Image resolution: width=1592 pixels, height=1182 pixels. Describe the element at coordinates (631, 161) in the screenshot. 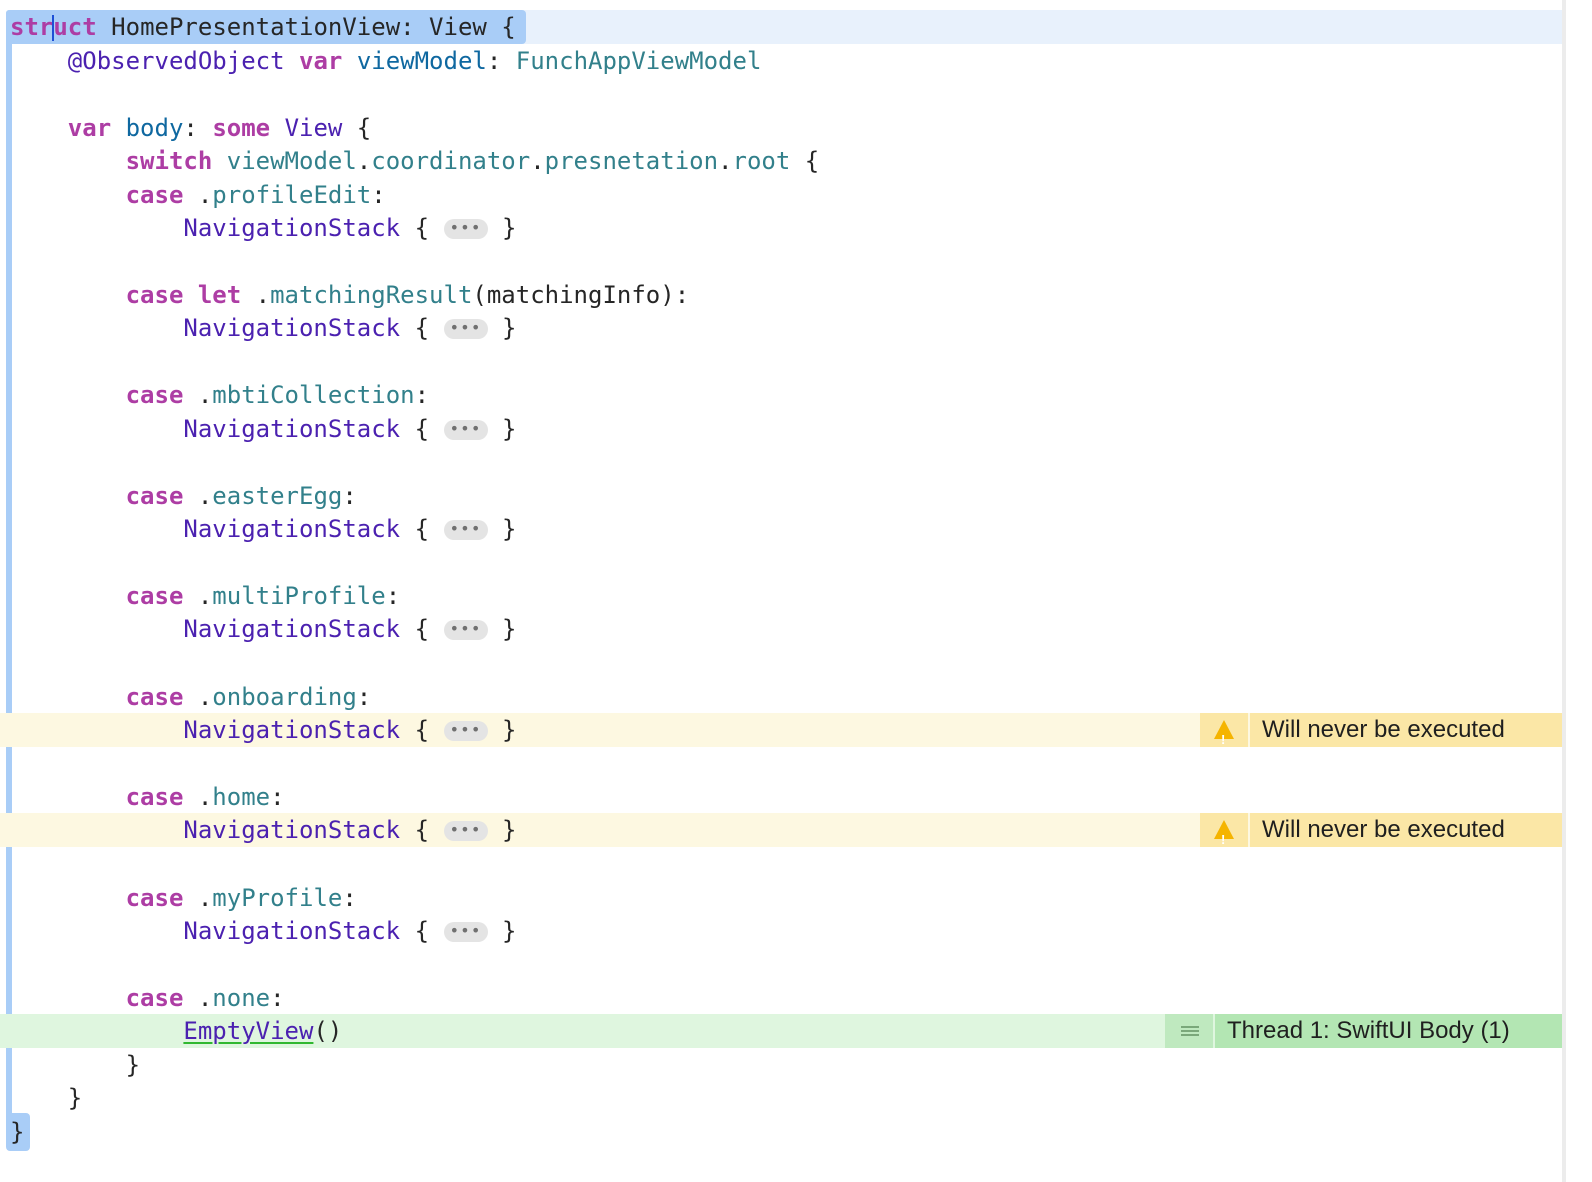

I see `path-segment: presnetation` at that location.